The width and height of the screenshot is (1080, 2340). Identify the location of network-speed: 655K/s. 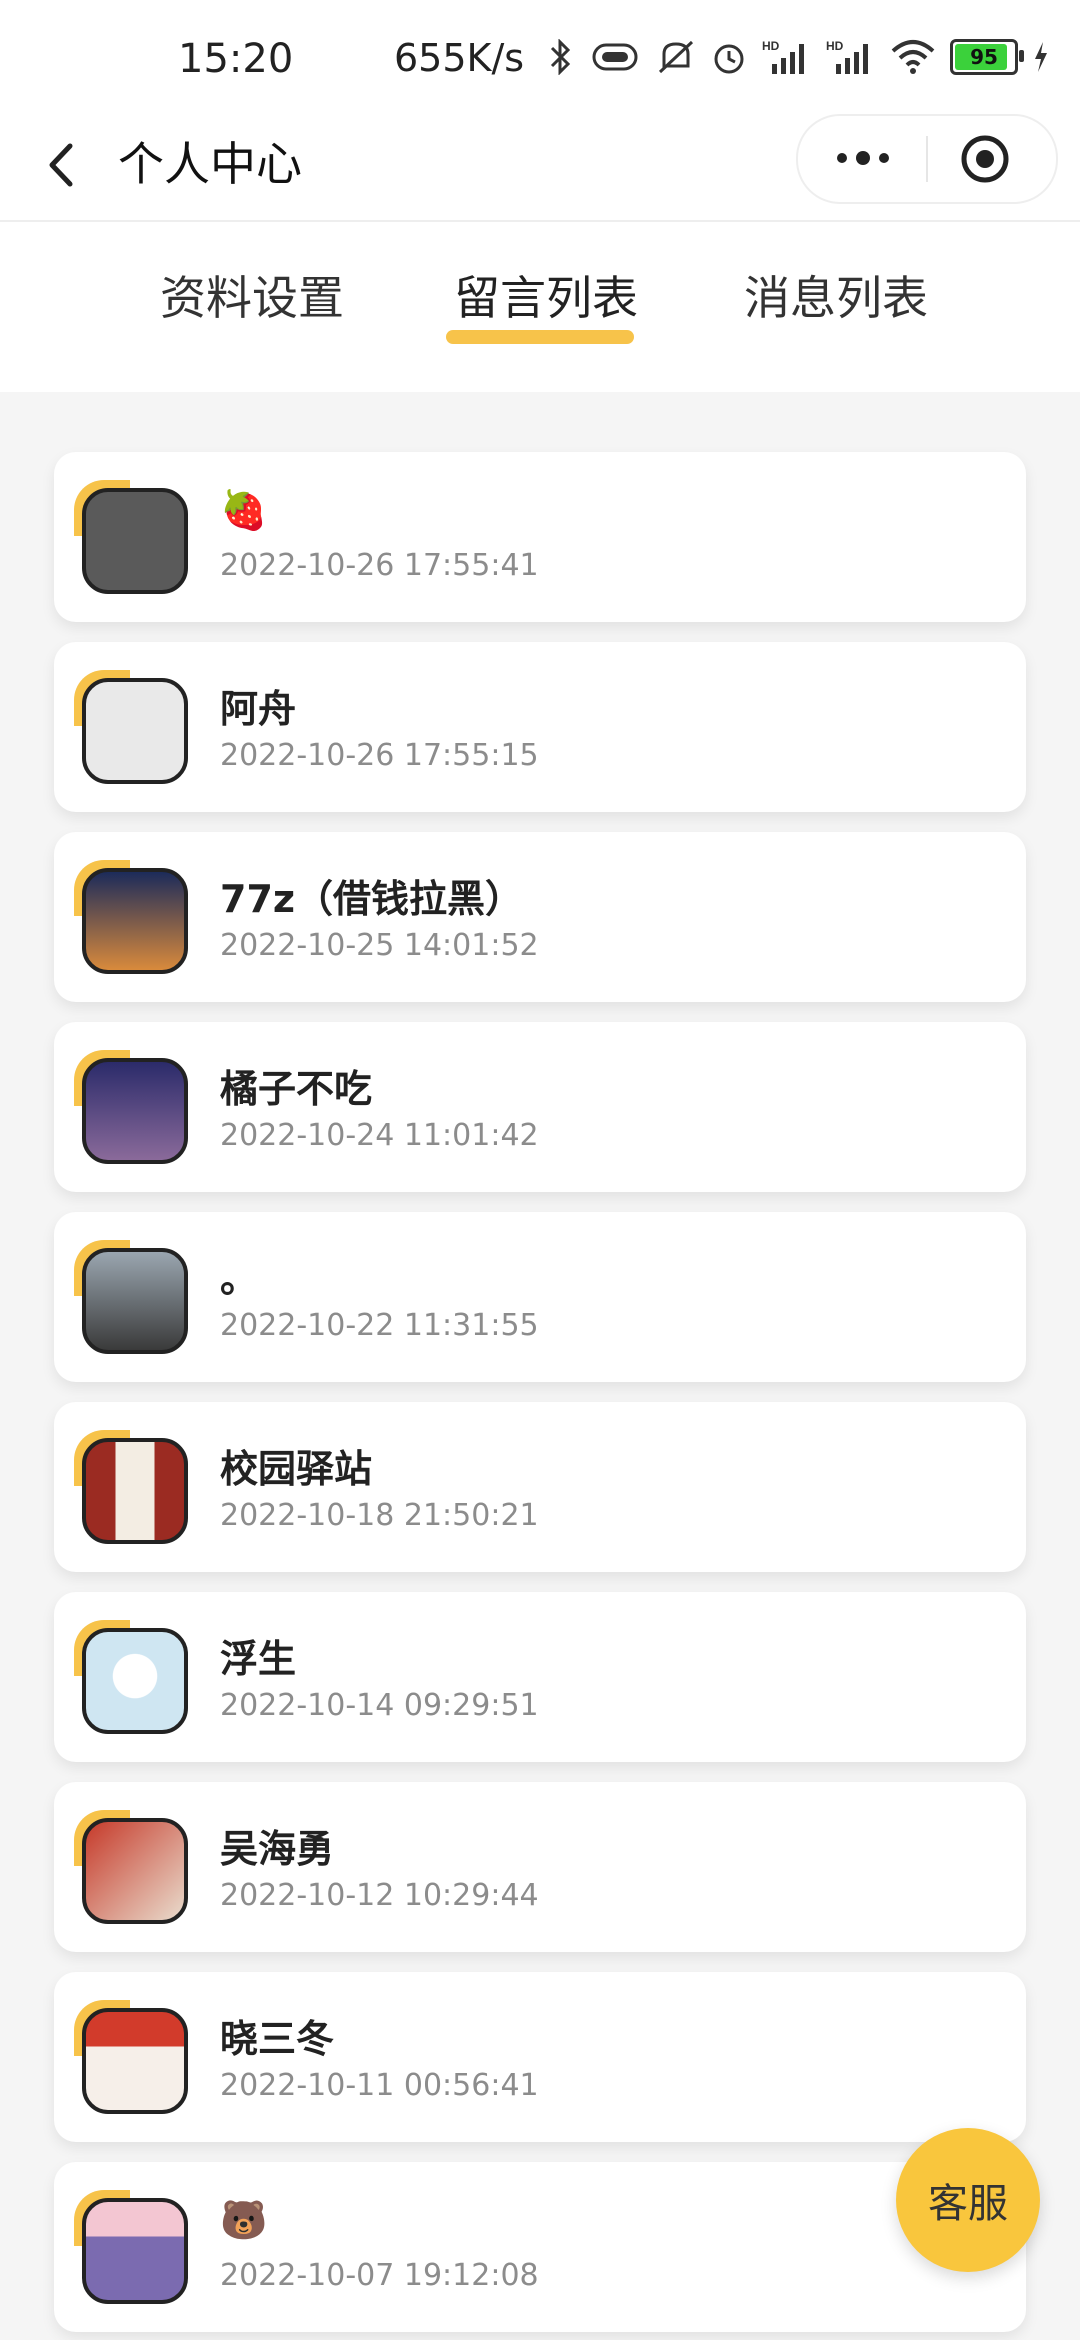
(459, 58).